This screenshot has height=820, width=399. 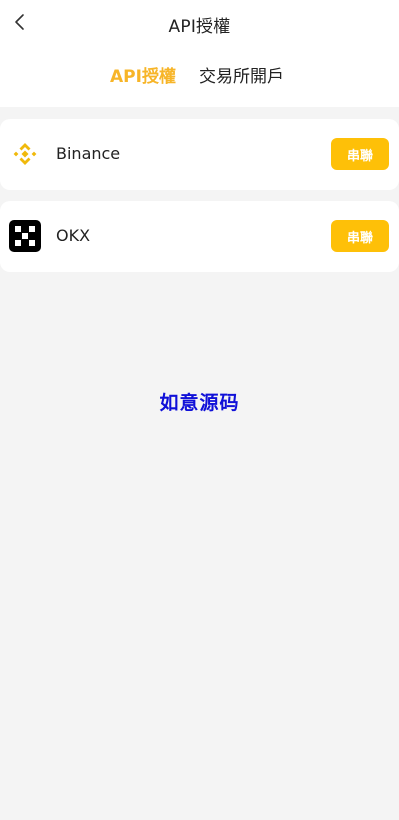 What do you see at coordinates (199, 53) in the screenshot?
I see `header-area: API授權 API授權 交易所開戶` at bounding box center [199, 53].